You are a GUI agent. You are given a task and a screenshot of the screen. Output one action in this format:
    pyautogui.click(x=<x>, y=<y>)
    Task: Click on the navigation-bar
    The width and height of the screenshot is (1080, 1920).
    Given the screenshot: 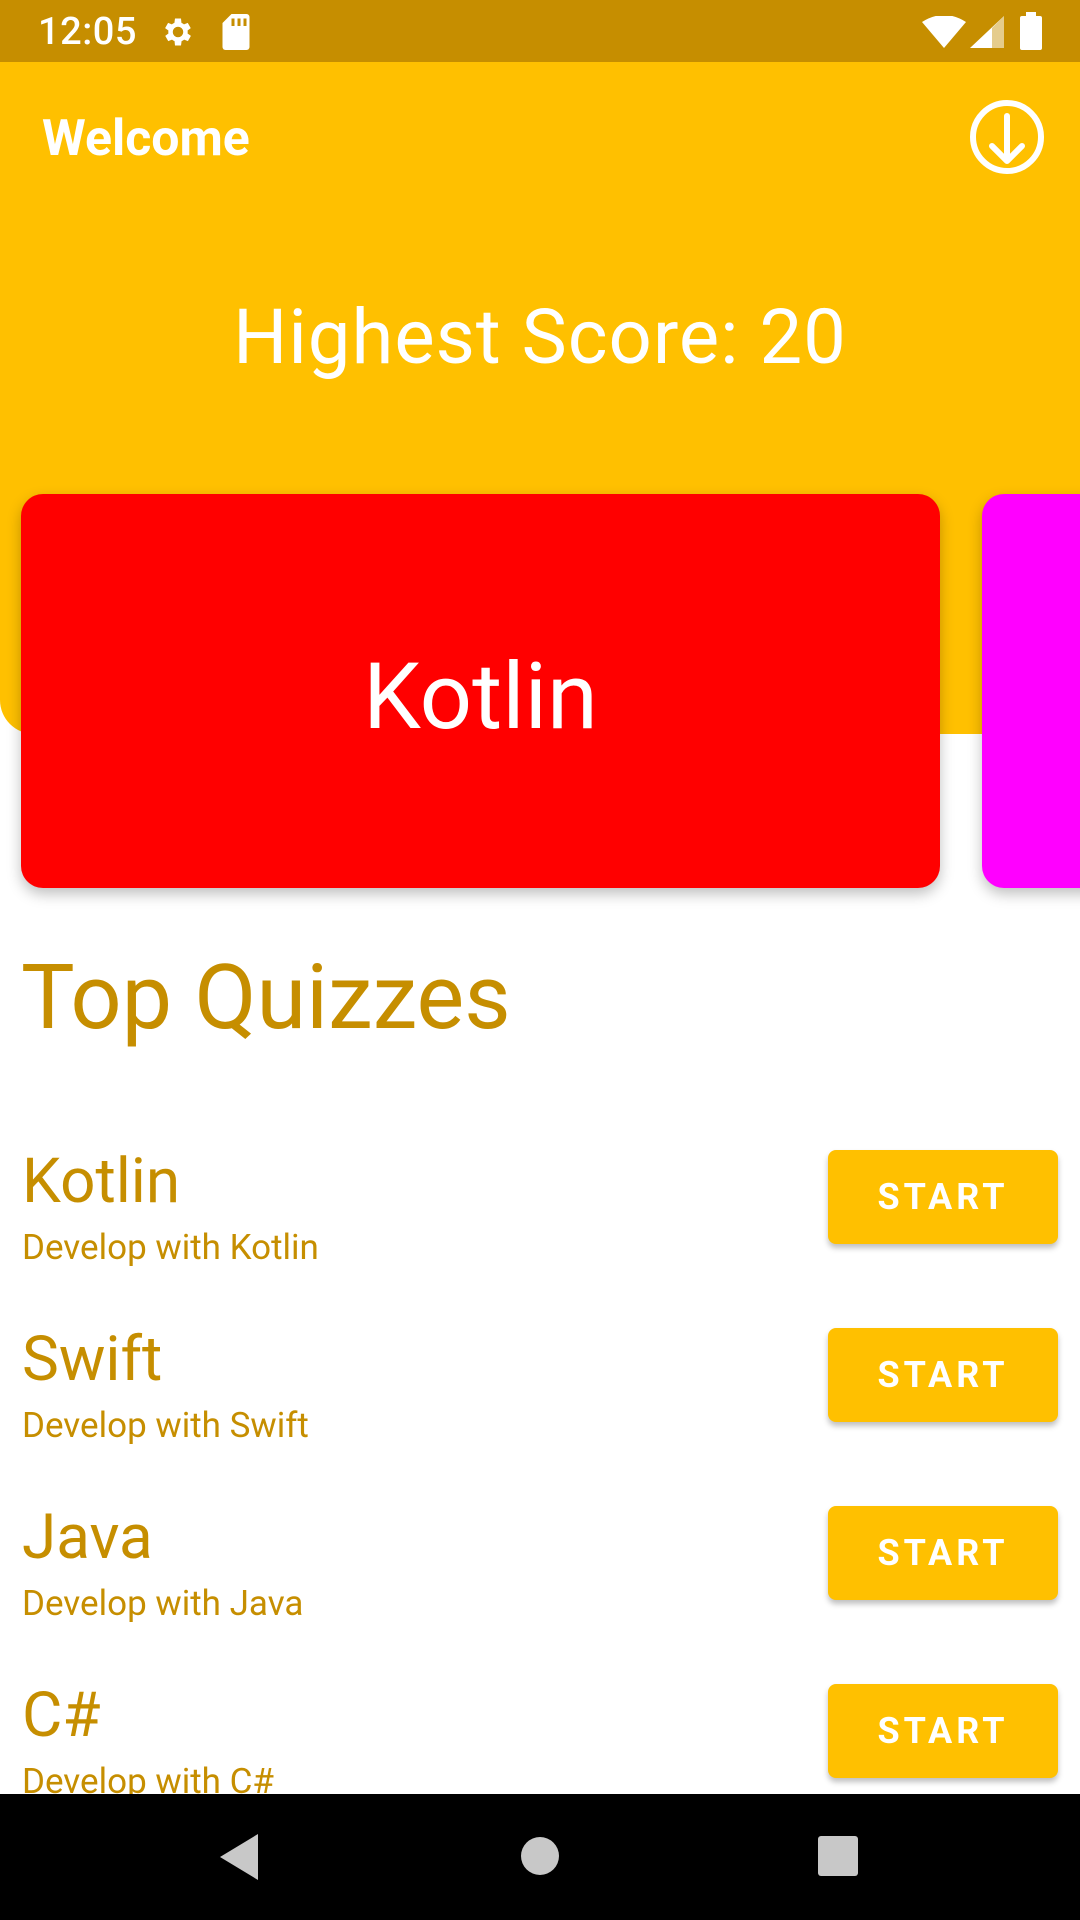 What is the action you would take?
    pyautogui.click(x=540, y=1857)
    